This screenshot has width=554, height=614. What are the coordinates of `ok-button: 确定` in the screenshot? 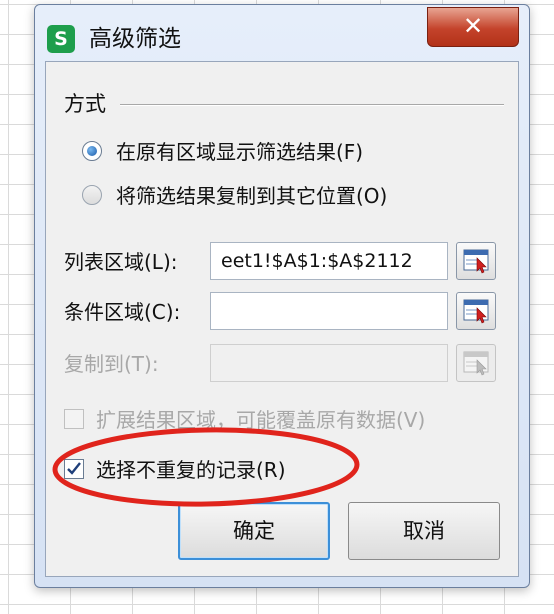 It's located at (254, 531).